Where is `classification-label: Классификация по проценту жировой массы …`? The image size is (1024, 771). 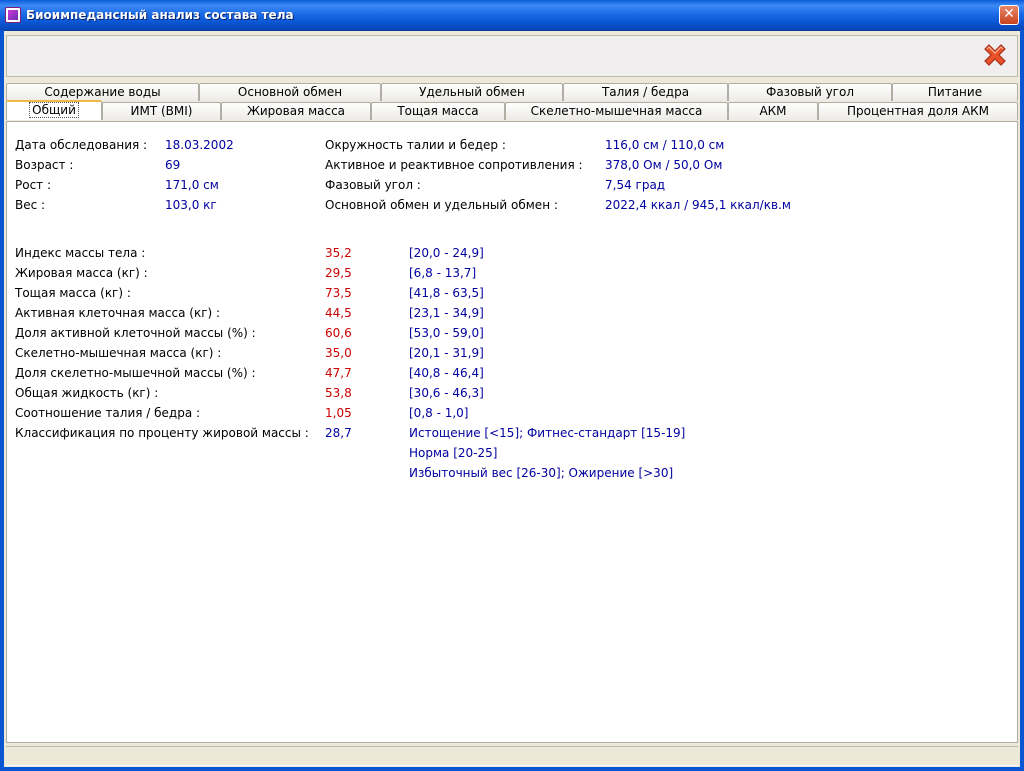 classification-label: Классификация по проценту жировой массы … is located at coordinates (162, 433).